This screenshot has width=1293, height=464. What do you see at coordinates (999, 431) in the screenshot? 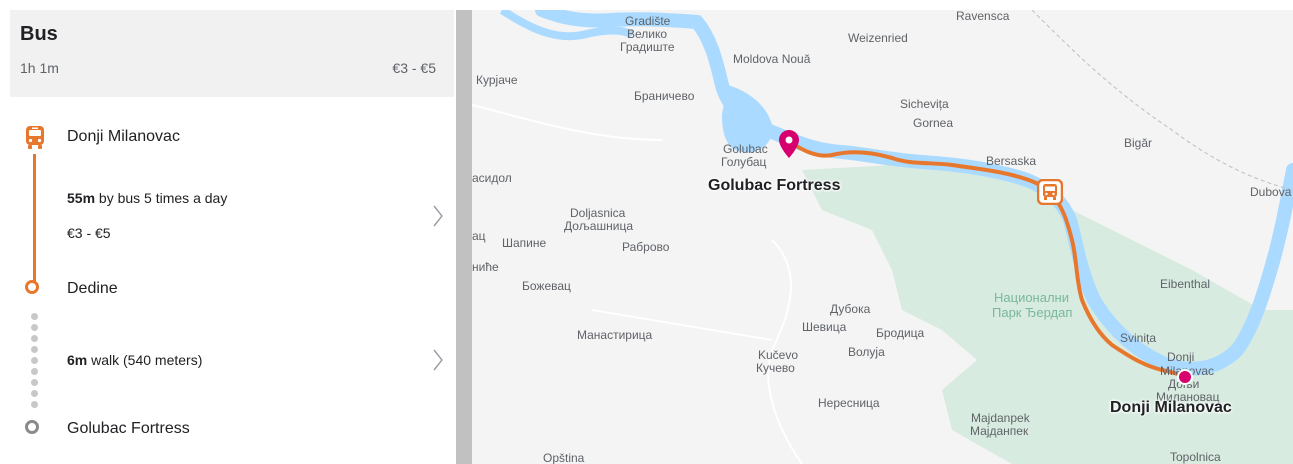
I see `map-label: Мајданпек` at bounding box center [999, 431].